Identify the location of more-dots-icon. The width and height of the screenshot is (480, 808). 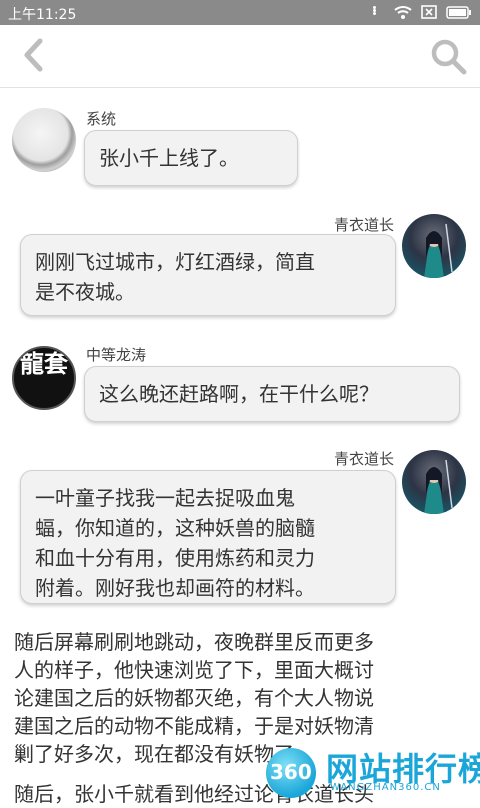
(379, 12).